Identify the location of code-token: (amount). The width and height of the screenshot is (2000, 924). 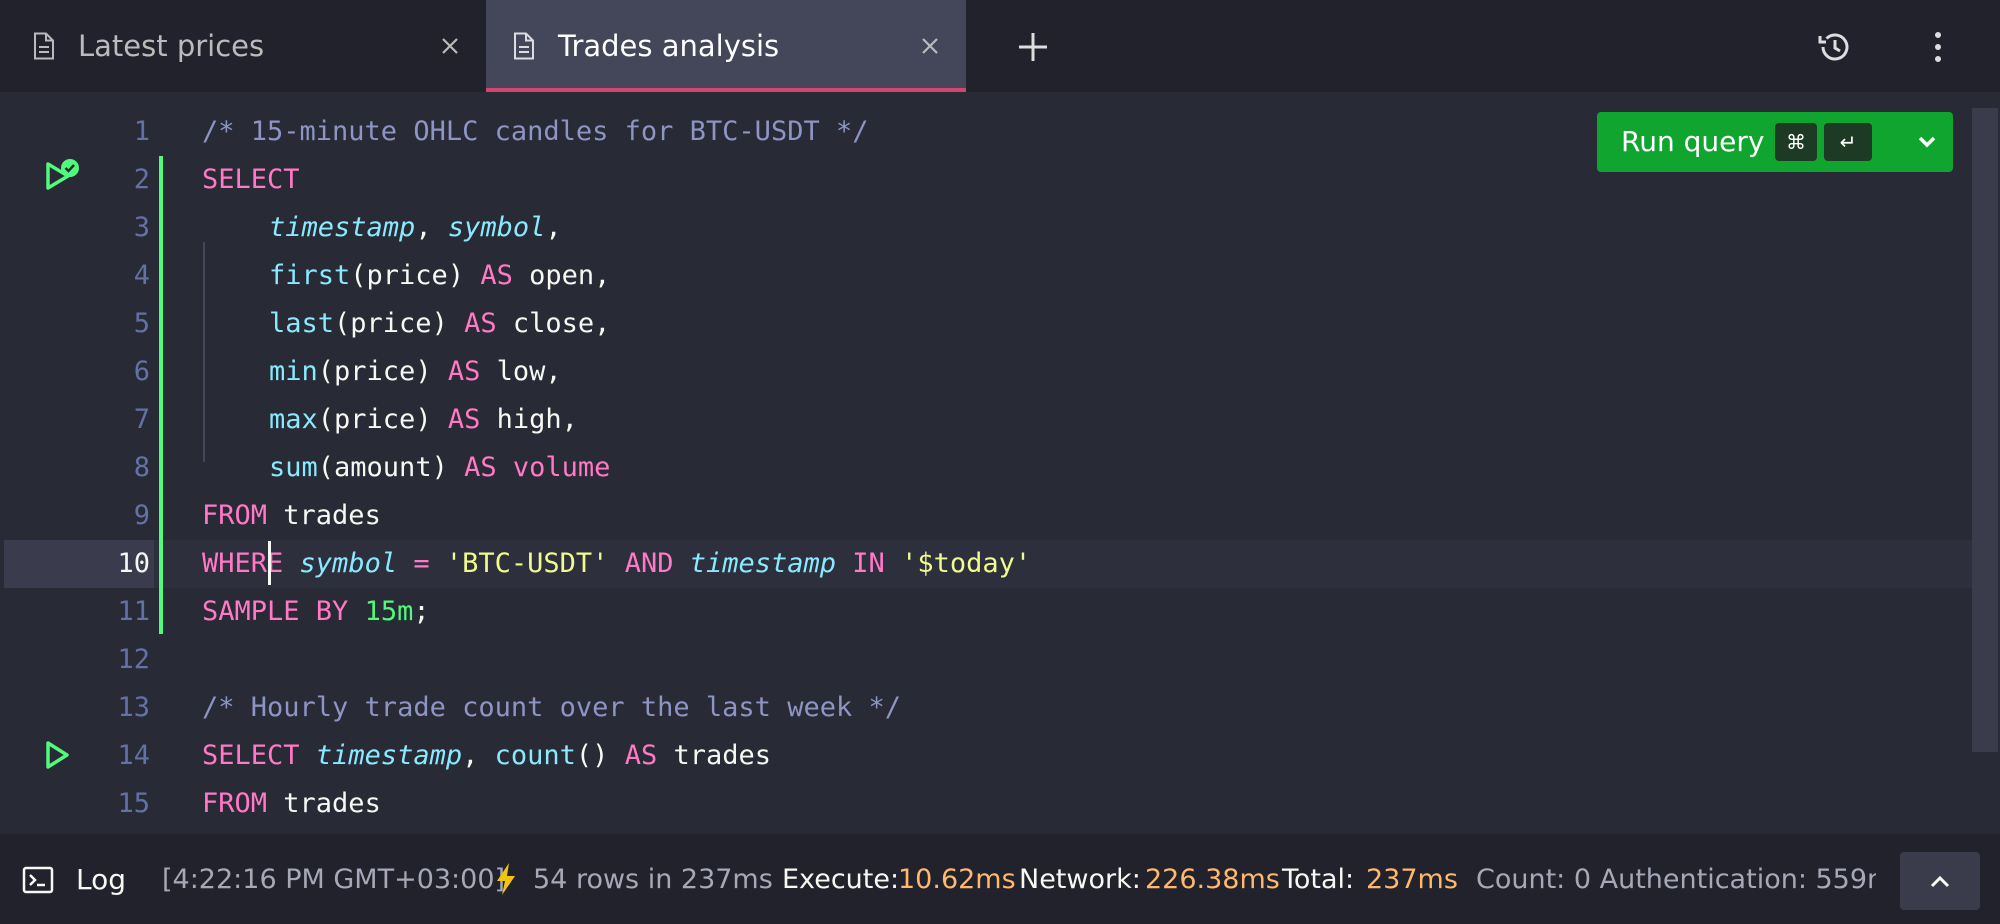
(391, 467).